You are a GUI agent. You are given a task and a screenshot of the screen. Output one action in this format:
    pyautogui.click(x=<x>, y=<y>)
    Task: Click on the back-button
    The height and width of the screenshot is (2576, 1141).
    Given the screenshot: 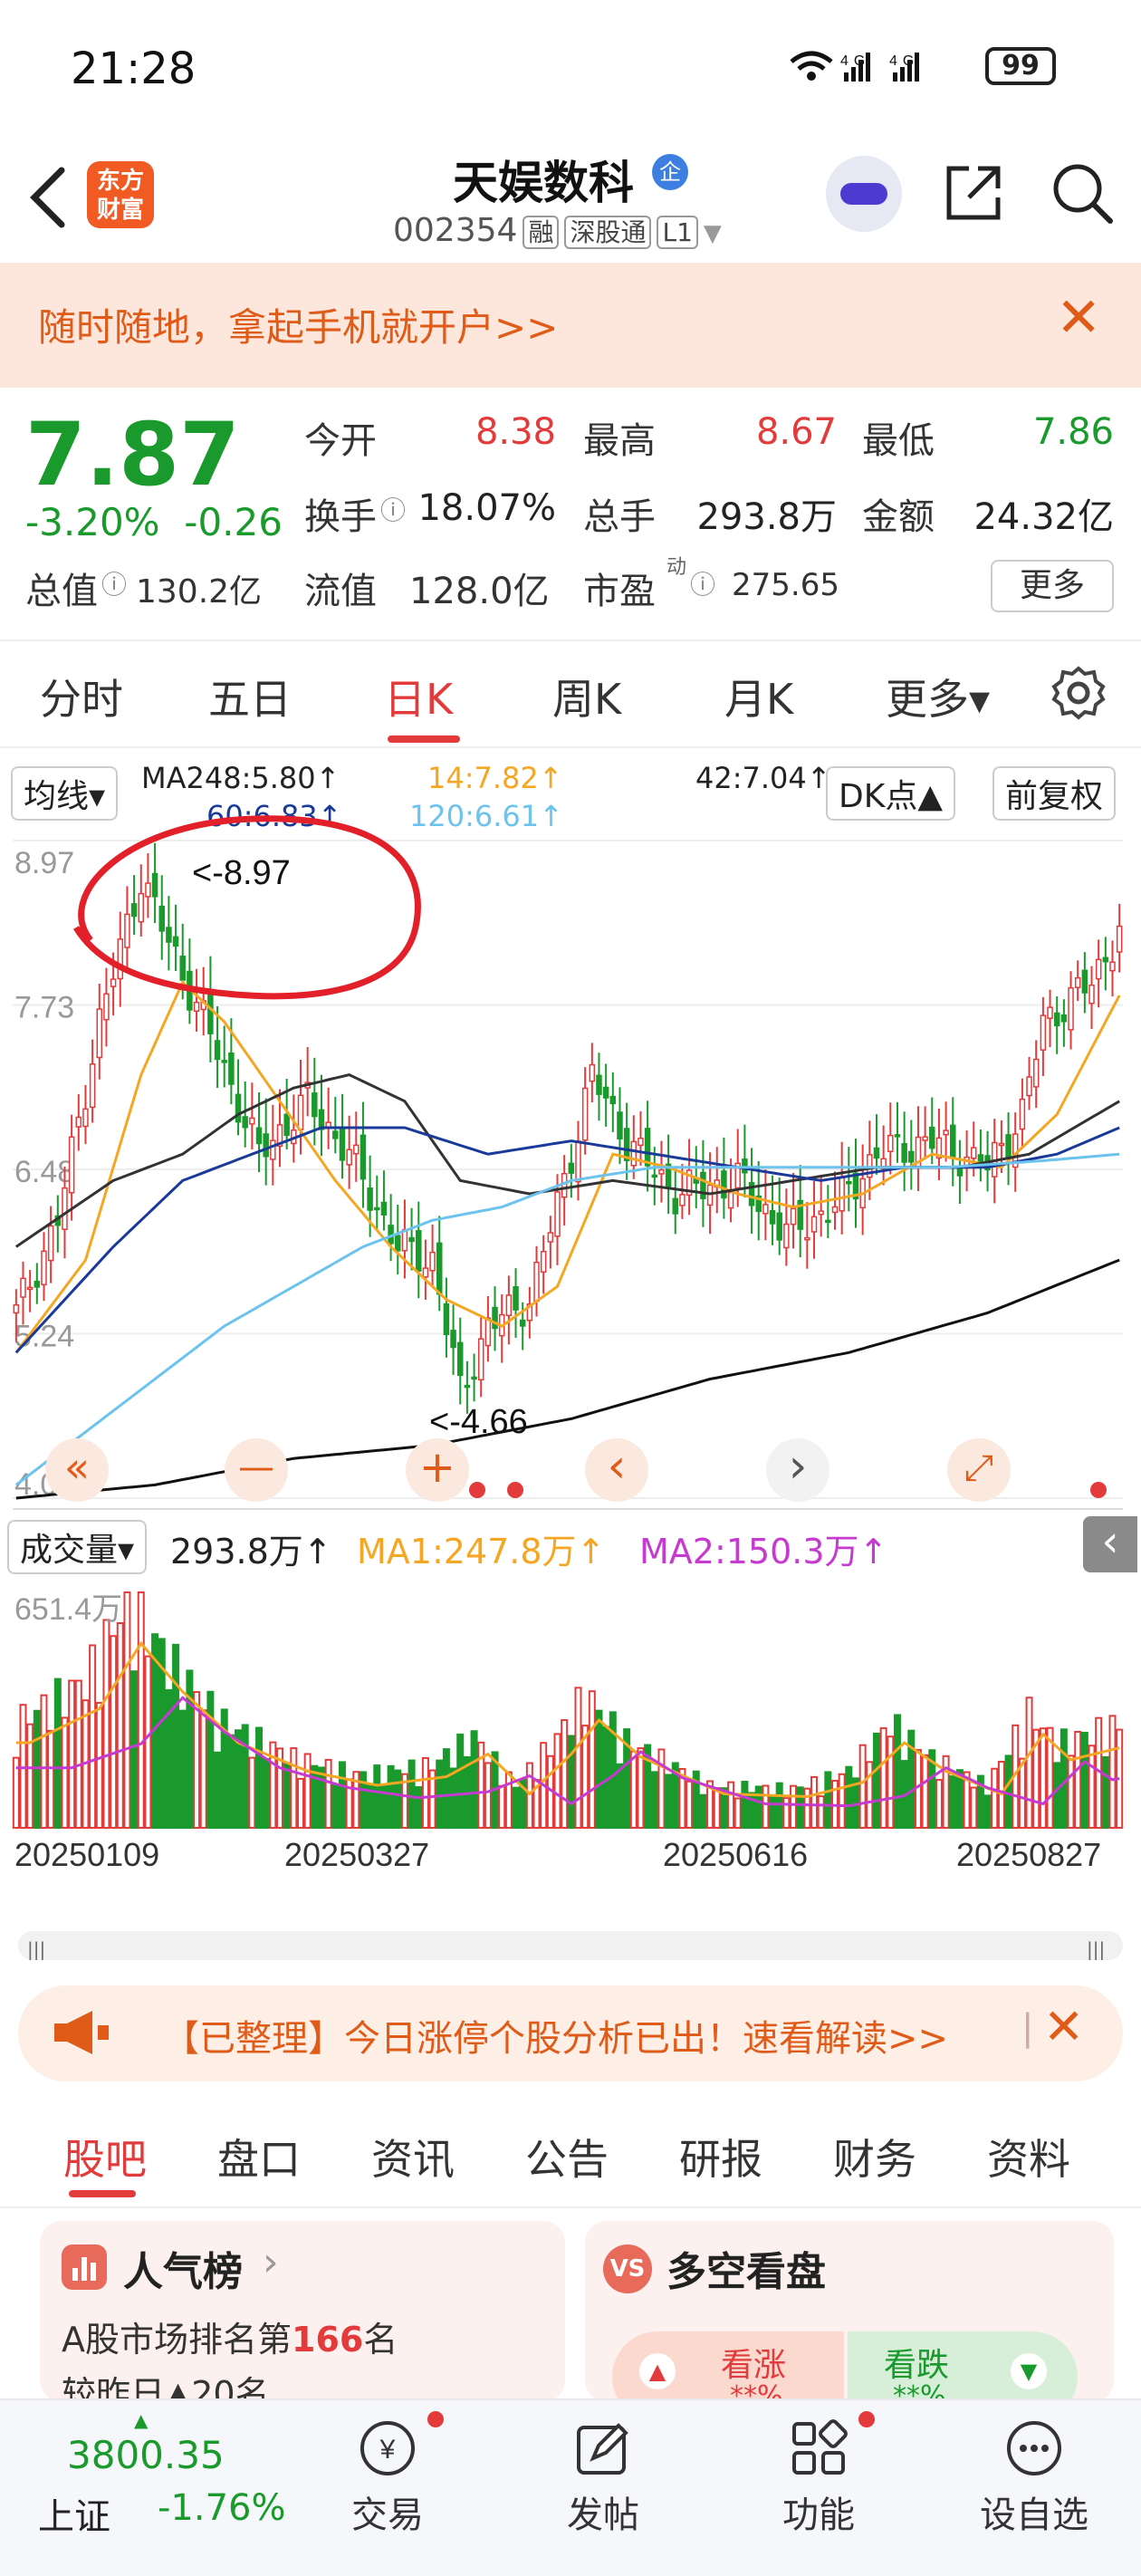 What is the action you would take?
    pyautogui.click(x=48, y=205)
    